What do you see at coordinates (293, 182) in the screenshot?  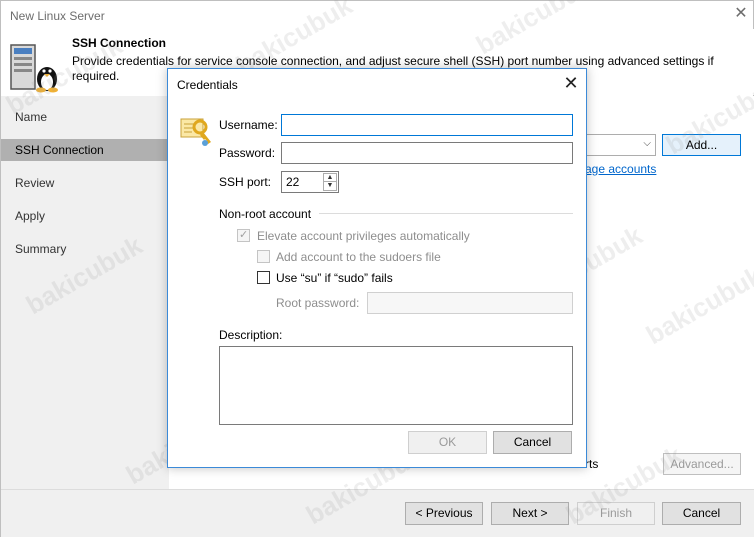 I see `ssh-port-value: 22` at bounding box center [293, 182].